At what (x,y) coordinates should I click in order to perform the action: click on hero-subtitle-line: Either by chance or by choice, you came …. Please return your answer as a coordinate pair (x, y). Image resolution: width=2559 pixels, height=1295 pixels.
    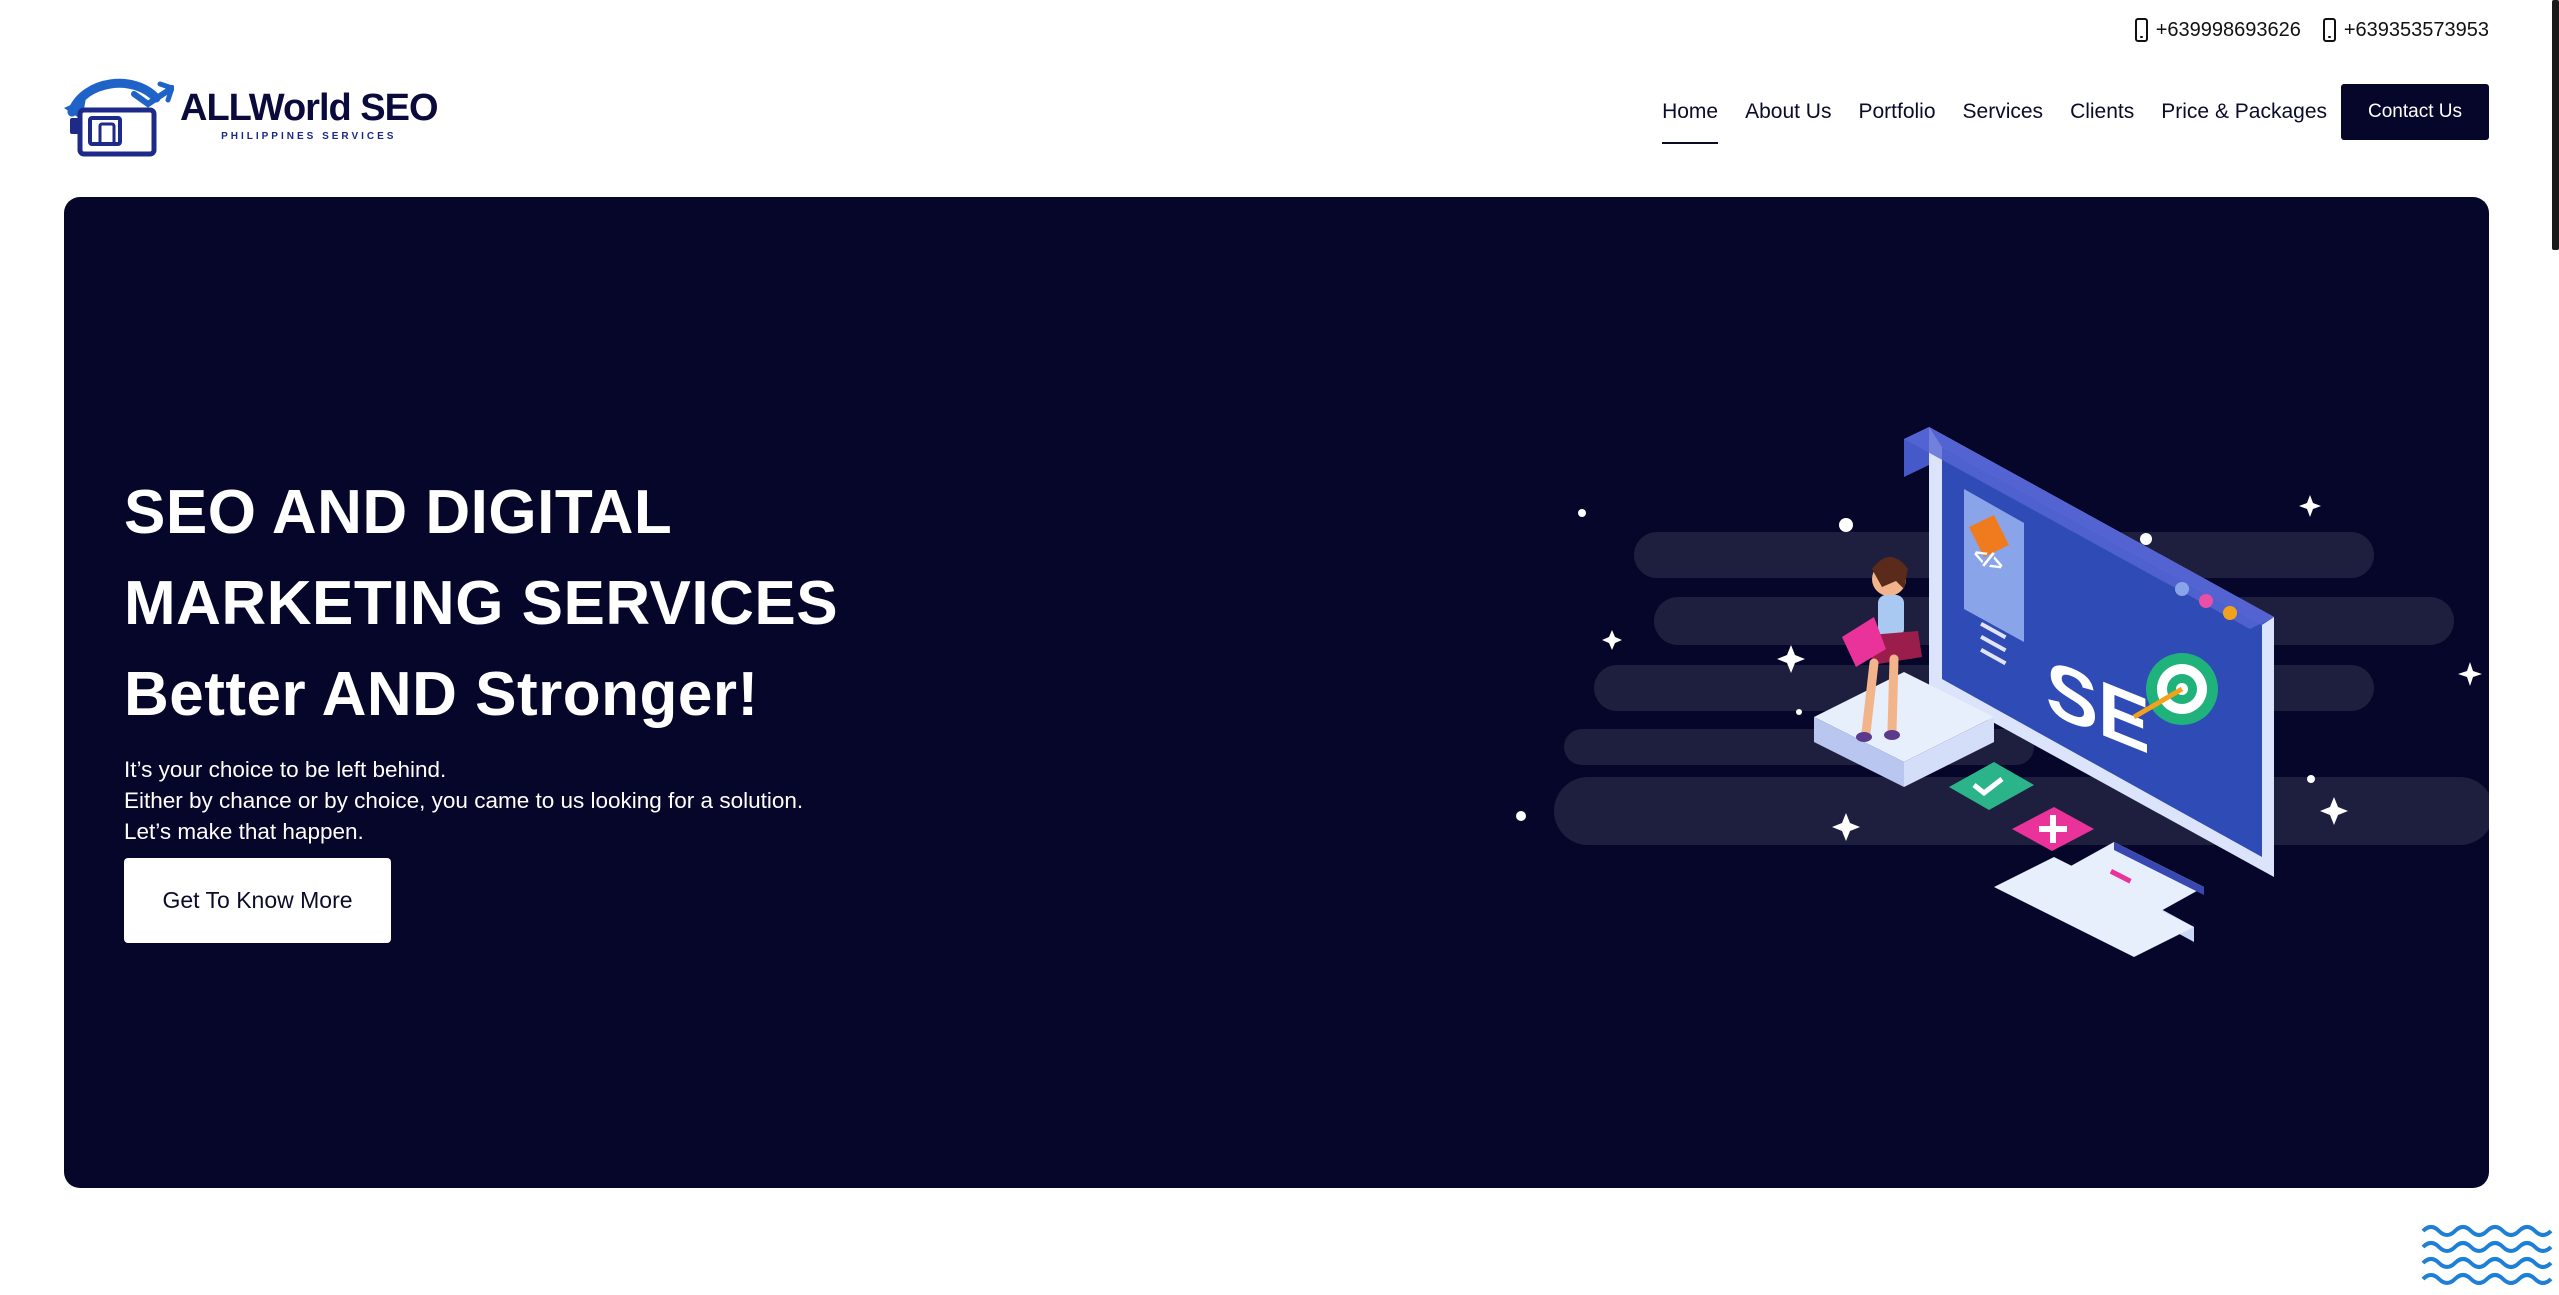
    Looking at the image, I should click on (464, 800).